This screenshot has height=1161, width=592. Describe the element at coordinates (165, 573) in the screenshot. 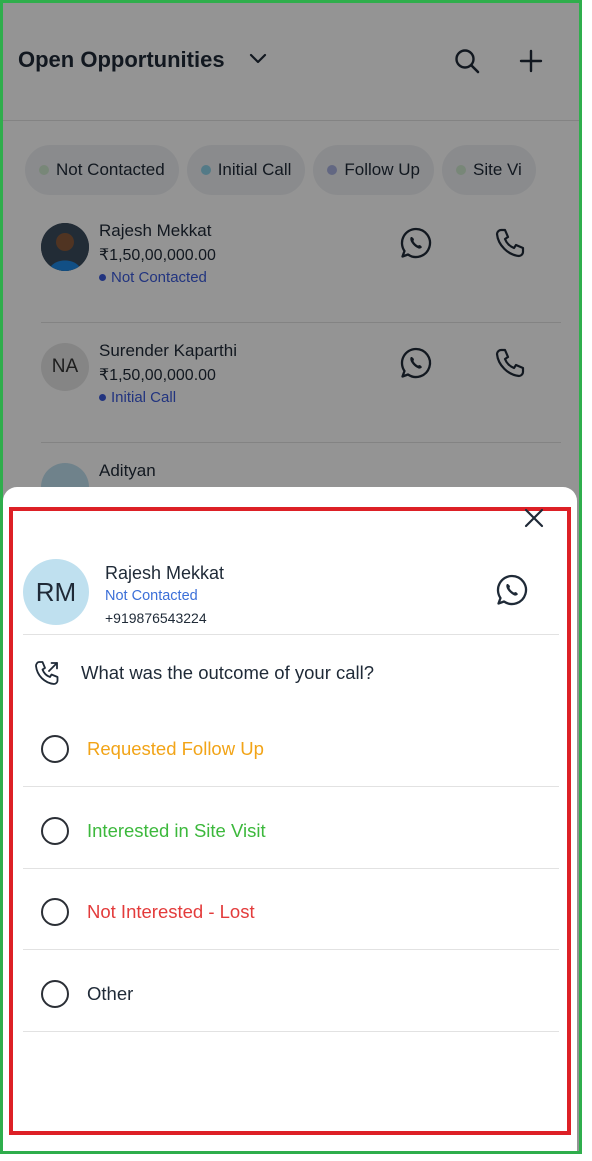

I see `contact-name: Rajesh Mekkat` at that location.